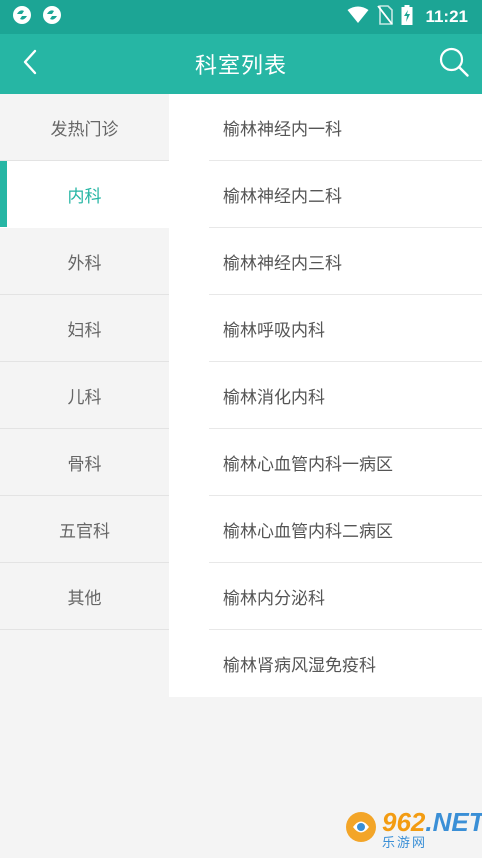  What do you see at coordinates (405, 843) in the screenshot?
I see `watermark-sub: 乐游网` at bounding box center [405, 843].